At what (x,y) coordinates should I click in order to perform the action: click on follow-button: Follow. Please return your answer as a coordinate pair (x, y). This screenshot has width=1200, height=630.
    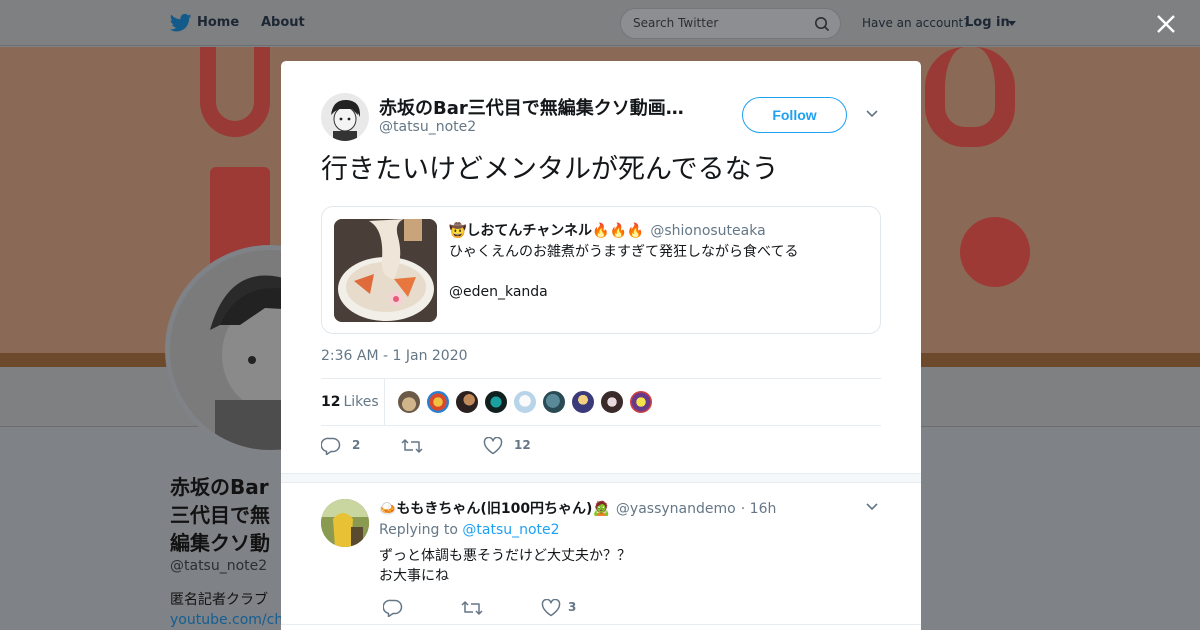
    Looking at the image, I should click on (794, 115).